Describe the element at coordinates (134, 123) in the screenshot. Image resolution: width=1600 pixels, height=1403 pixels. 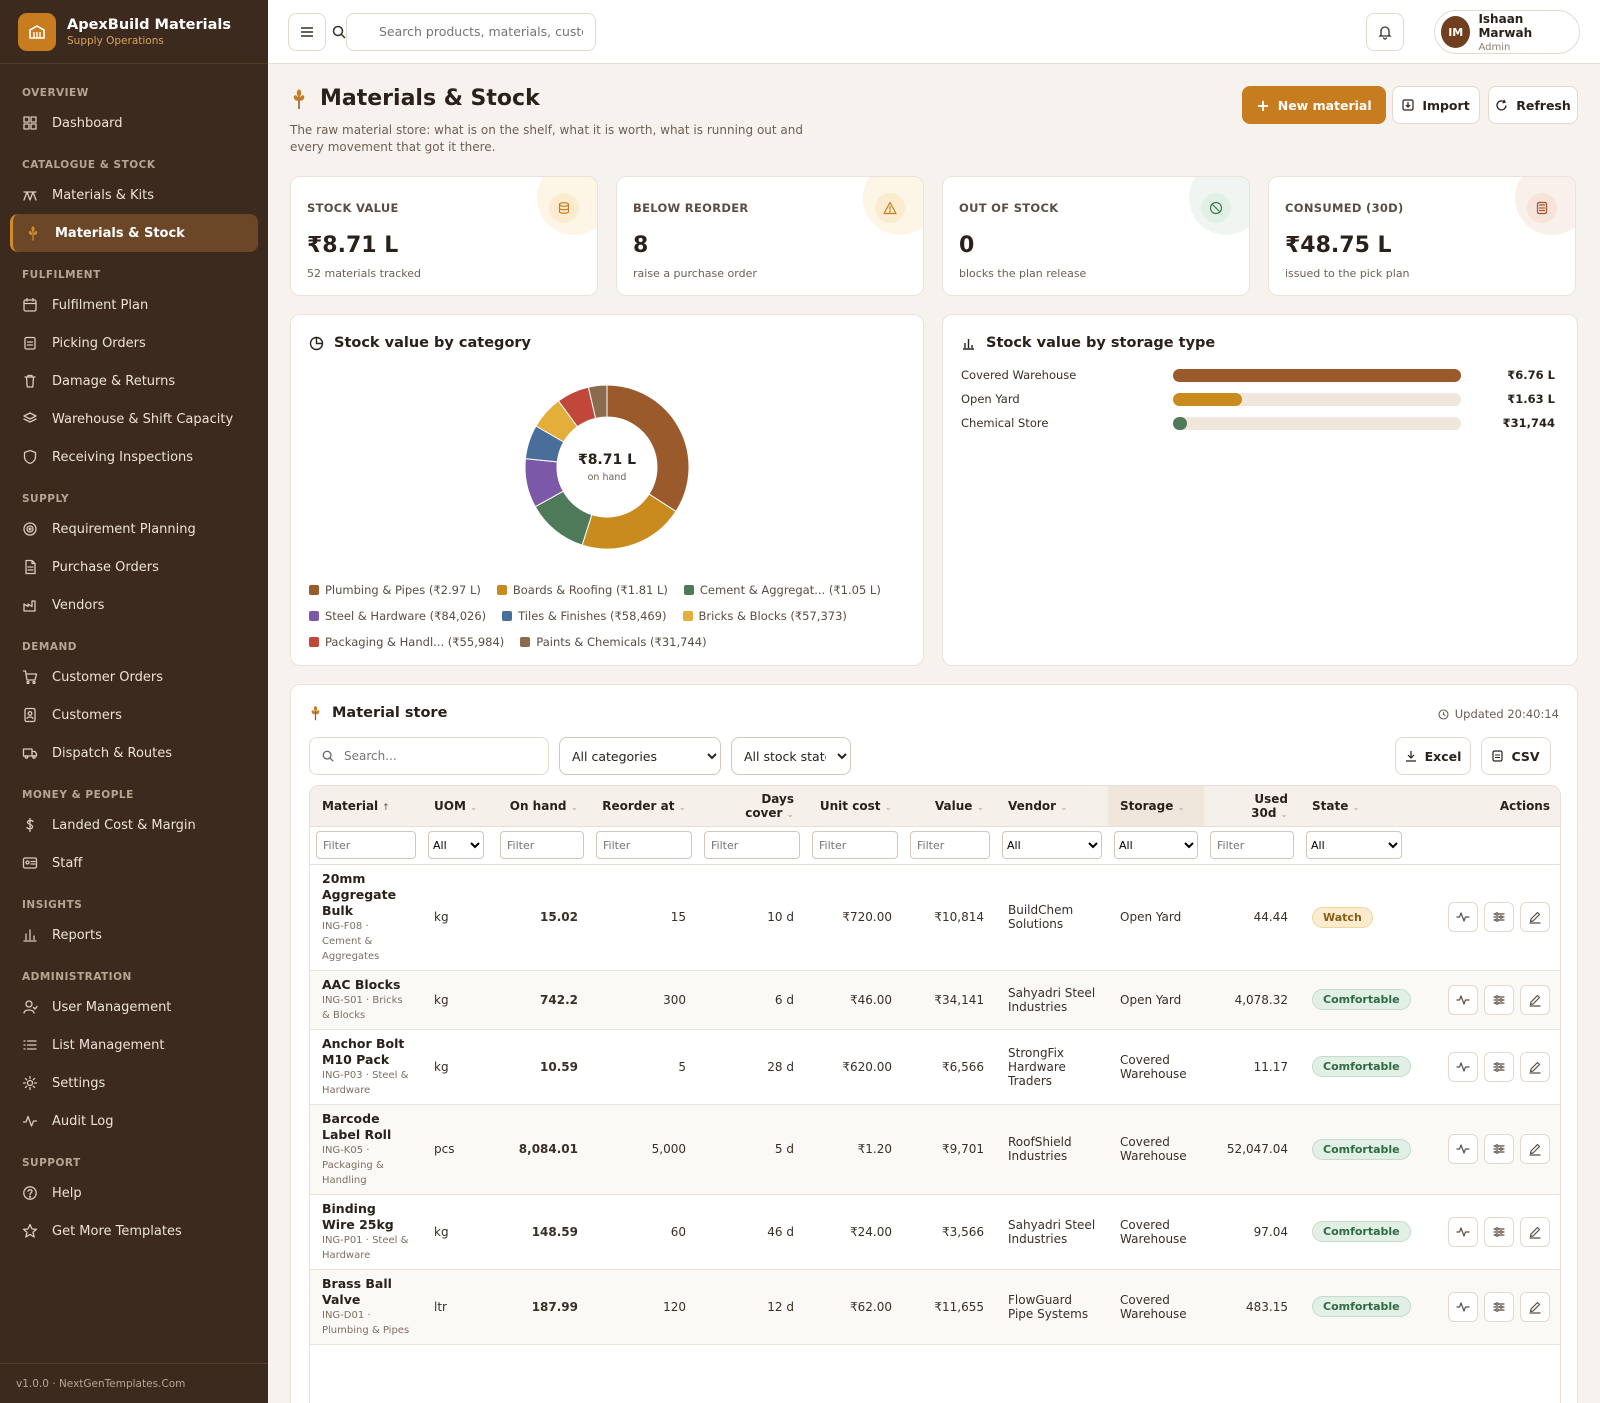
I see `sidebar-item-dashboard: Dashboard` at that location.